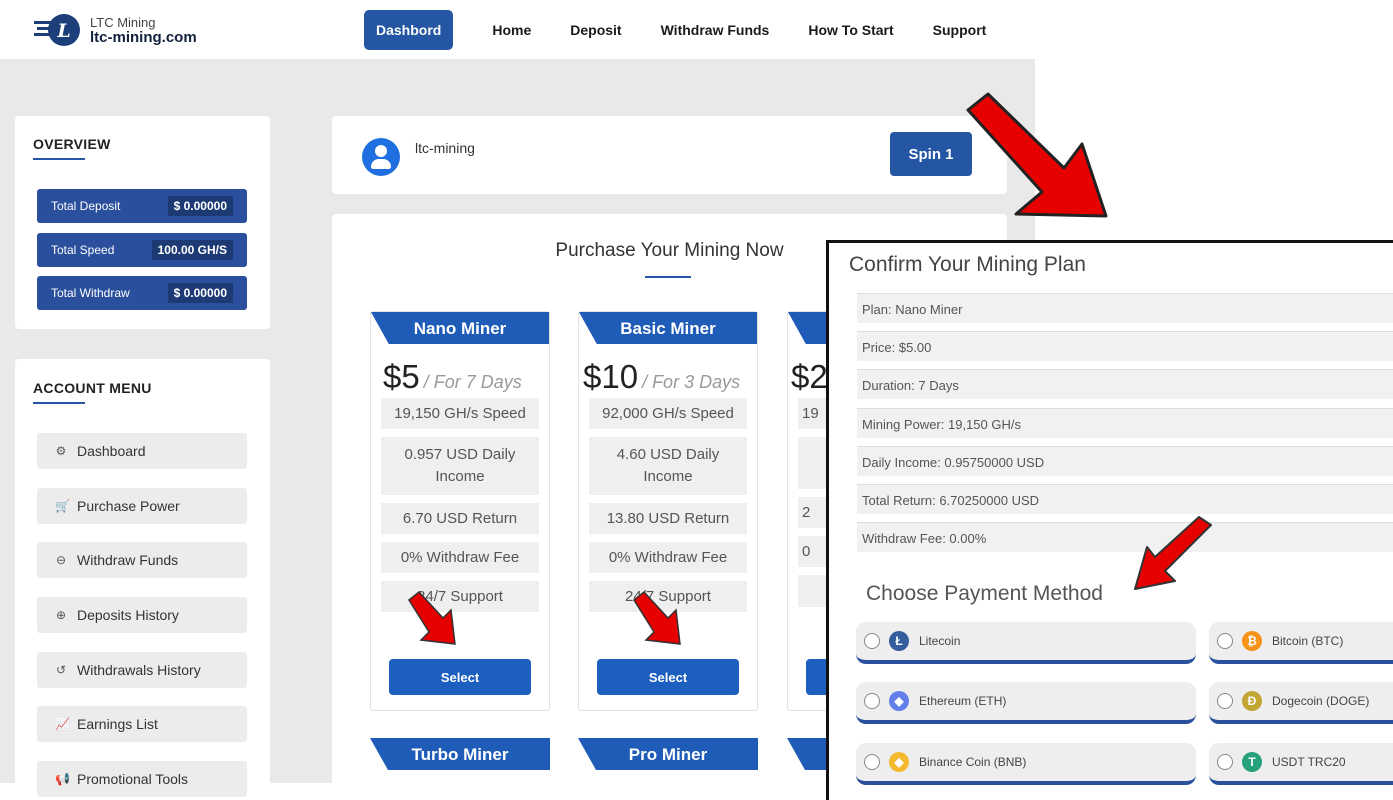 This screenshot has height=800, width=1393. What do you see at coordinates (142, 250) in the screenshot?
I see `stat-total-speed: Total Speed 100.00 GH/S` at bounding box center [142, 250].